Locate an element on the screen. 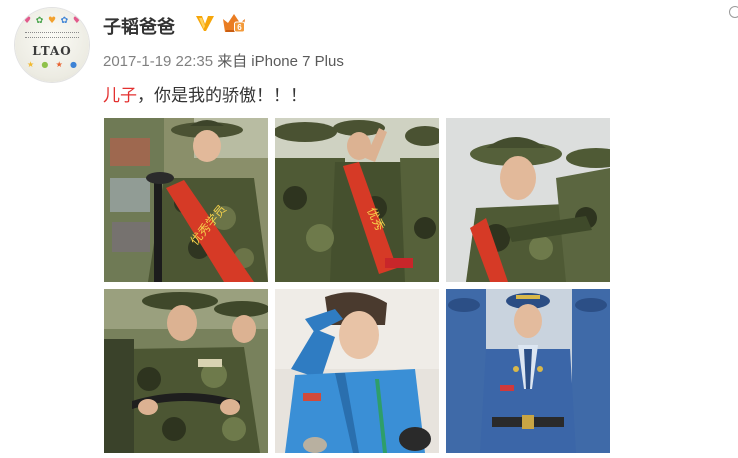  avatar-stars: ★ ● ★ ● is located at coordinates (52, 64).